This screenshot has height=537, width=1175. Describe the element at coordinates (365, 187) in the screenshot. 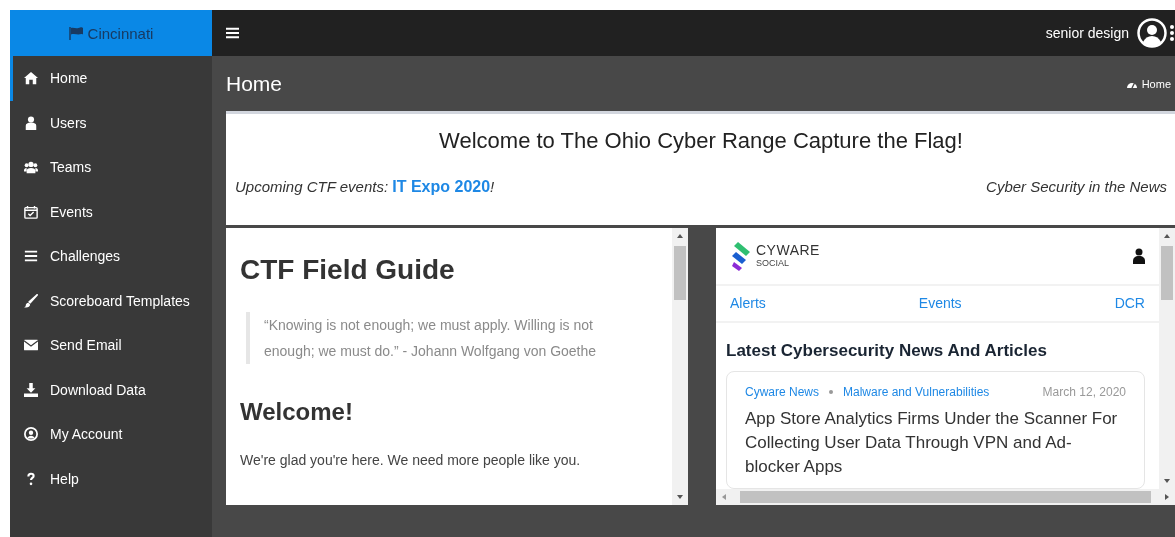

I see `upcoming-events-text: Upcoming CTF events: IT Expo 2020!` at that location.